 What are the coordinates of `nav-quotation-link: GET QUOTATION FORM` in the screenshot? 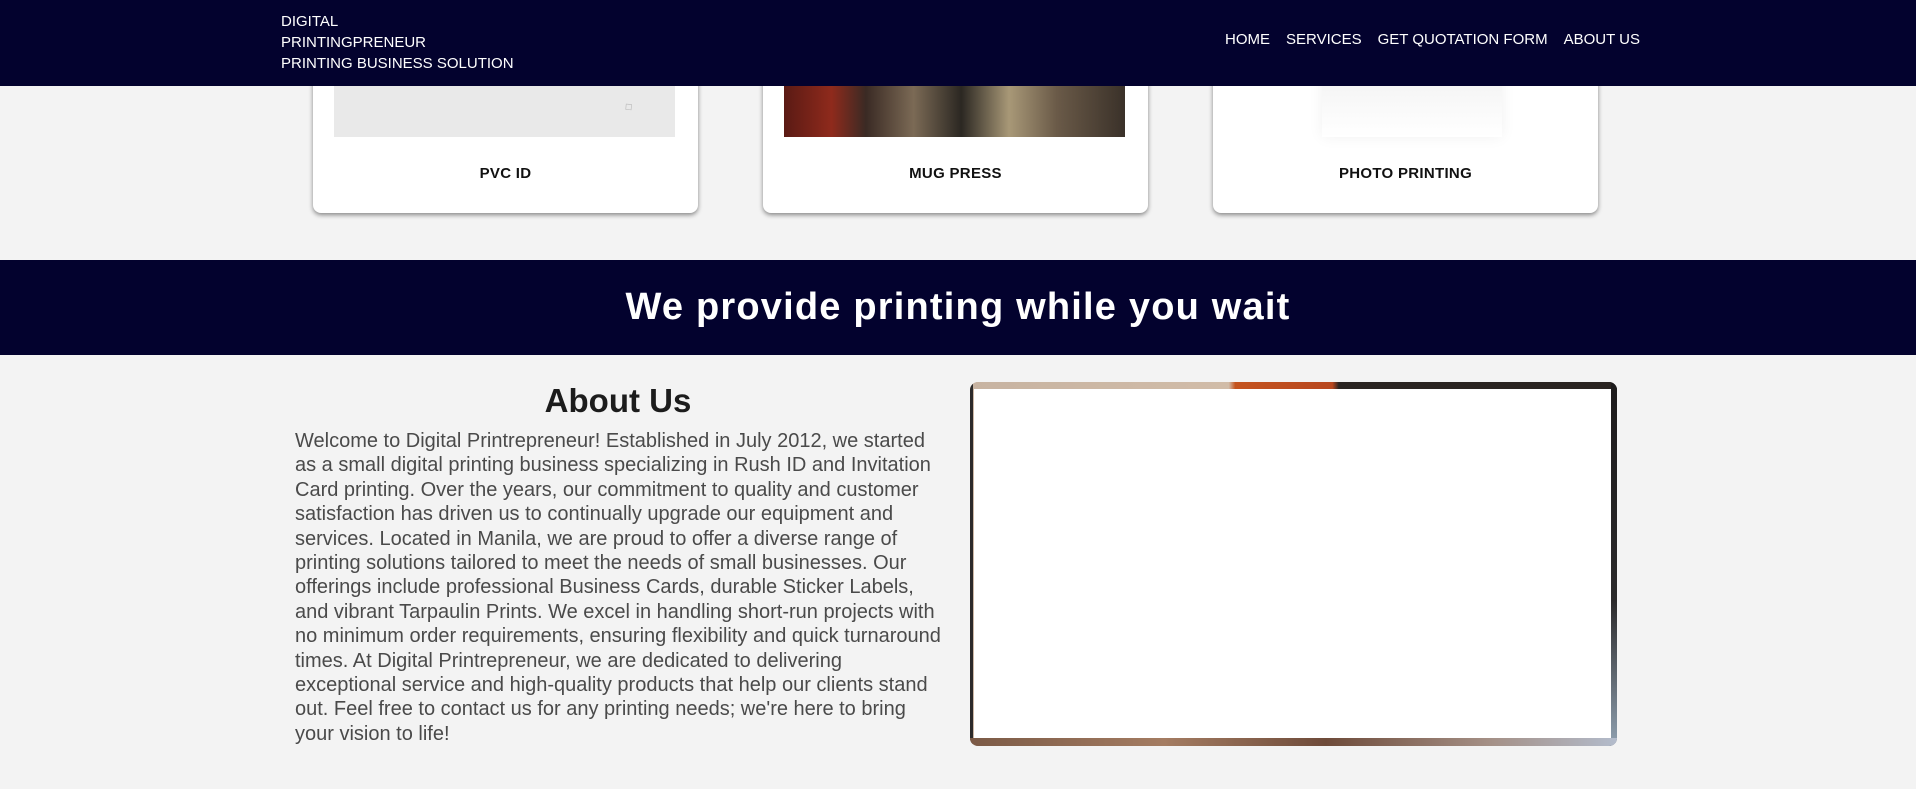 It's located at (1463, 40).